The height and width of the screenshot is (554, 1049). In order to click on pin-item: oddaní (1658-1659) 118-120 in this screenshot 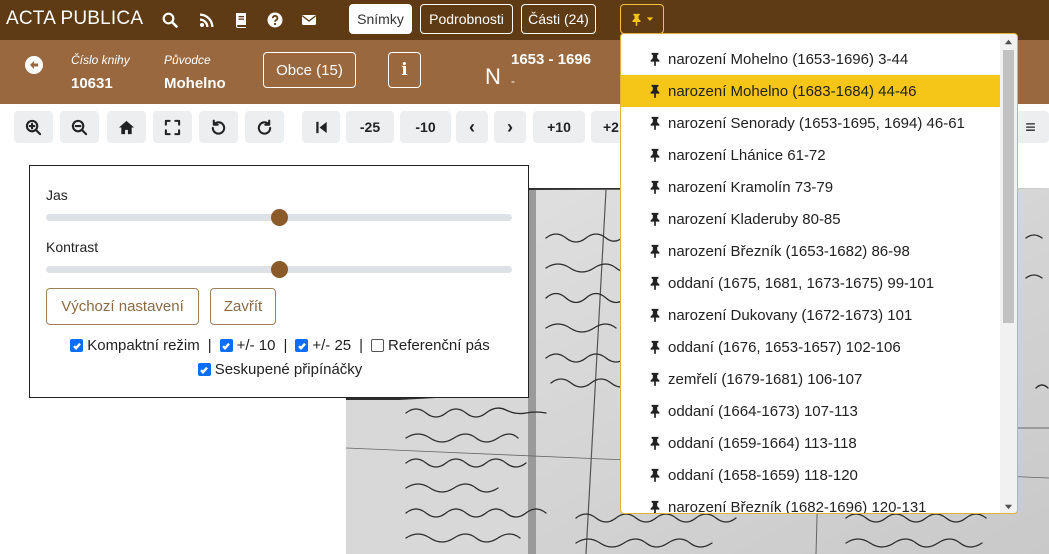, I will do `click(811, 475)`.